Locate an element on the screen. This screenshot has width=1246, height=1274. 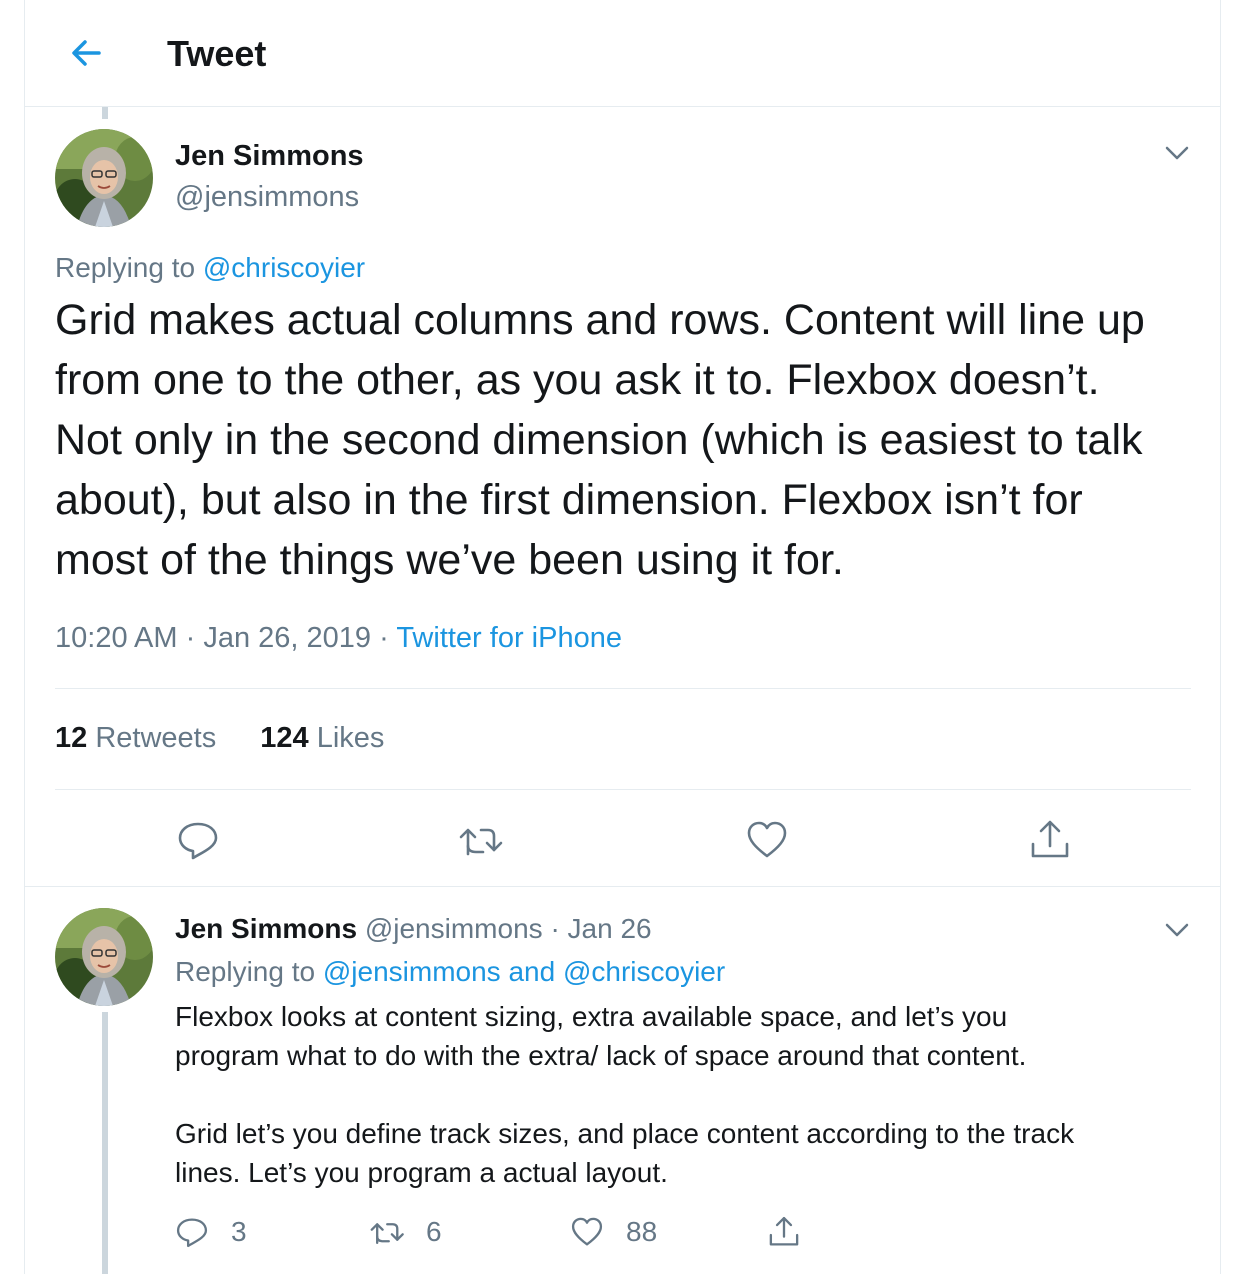
retweets-stat: 12 Retweets is located at coordinates (135, 738).